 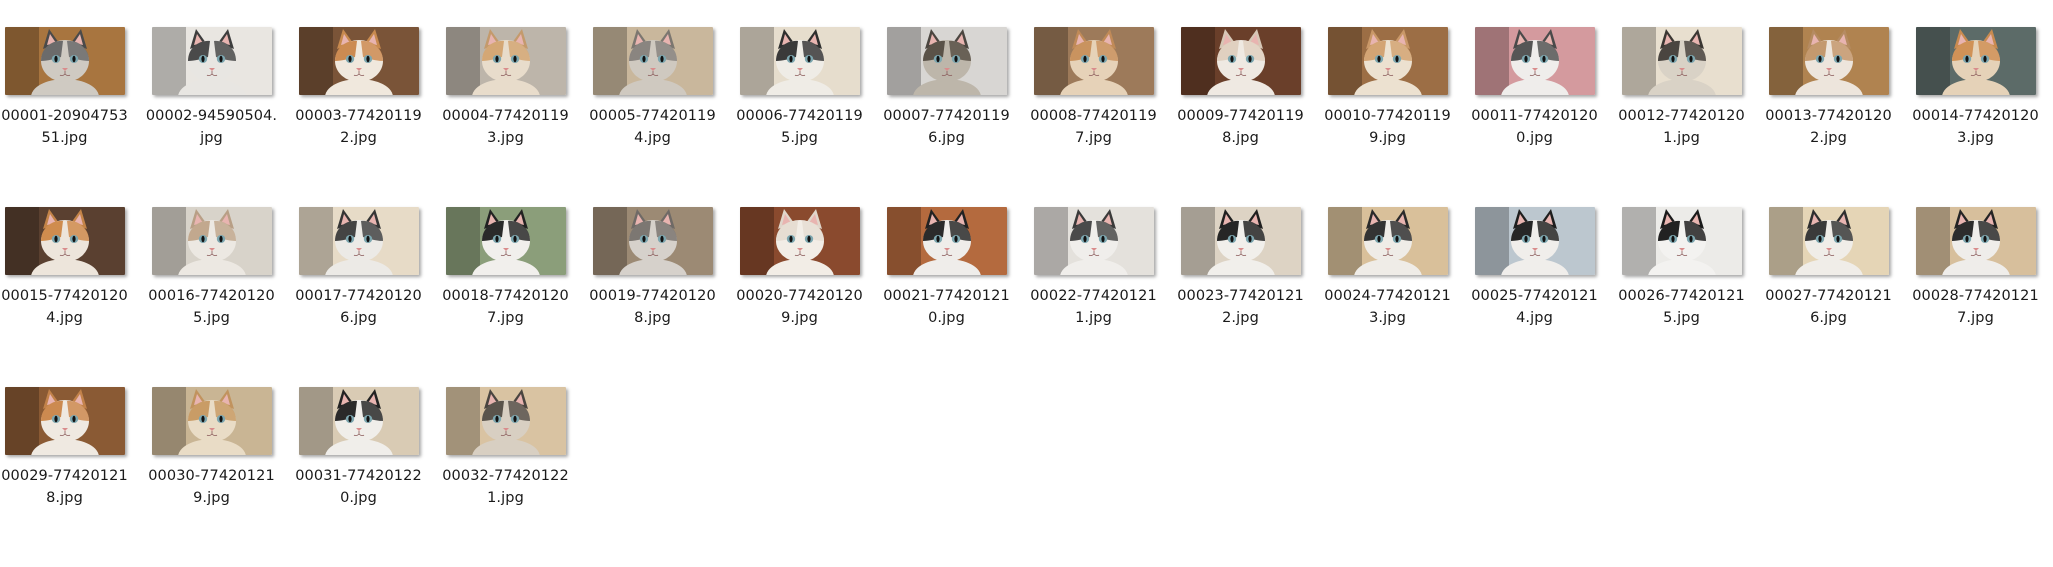 What do you see at coordinates (1694, 117) in the screenshot?
I see `file-item: 00012-77420120 1.jpg` at bounding box center [1694, 117].